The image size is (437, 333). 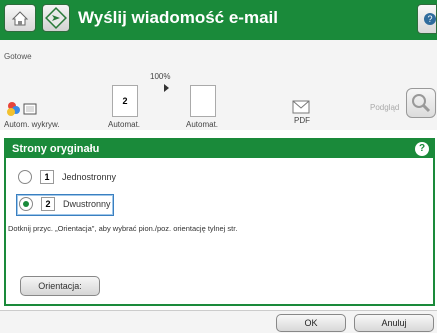 I want to click on zoom-level: 100%, so click(x=160, y=76).